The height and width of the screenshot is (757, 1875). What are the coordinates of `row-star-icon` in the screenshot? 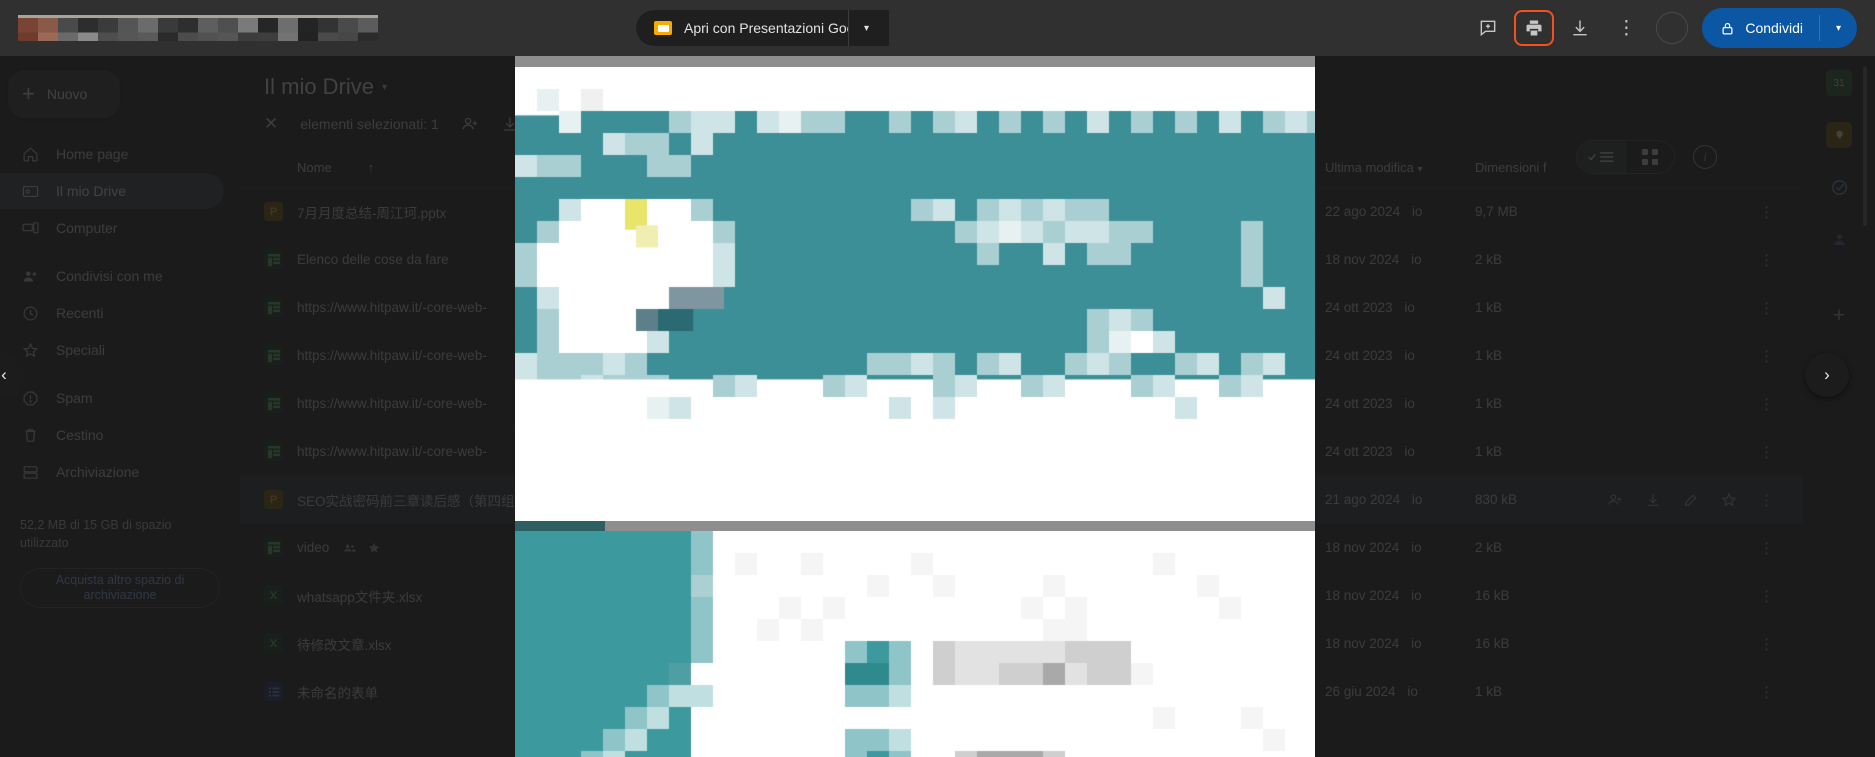 It's located at (1729, 500).